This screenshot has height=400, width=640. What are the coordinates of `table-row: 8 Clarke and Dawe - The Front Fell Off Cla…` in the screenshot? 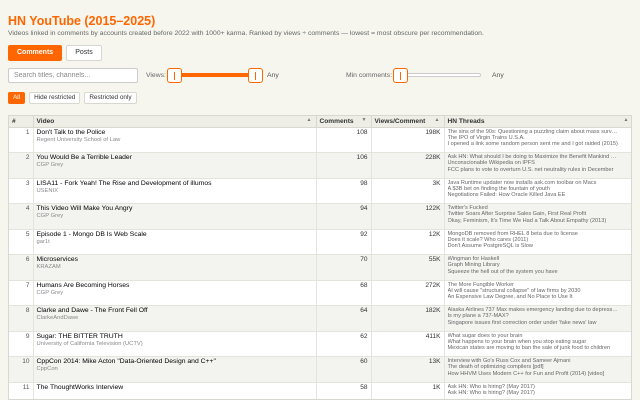 It's located at (320, 318).